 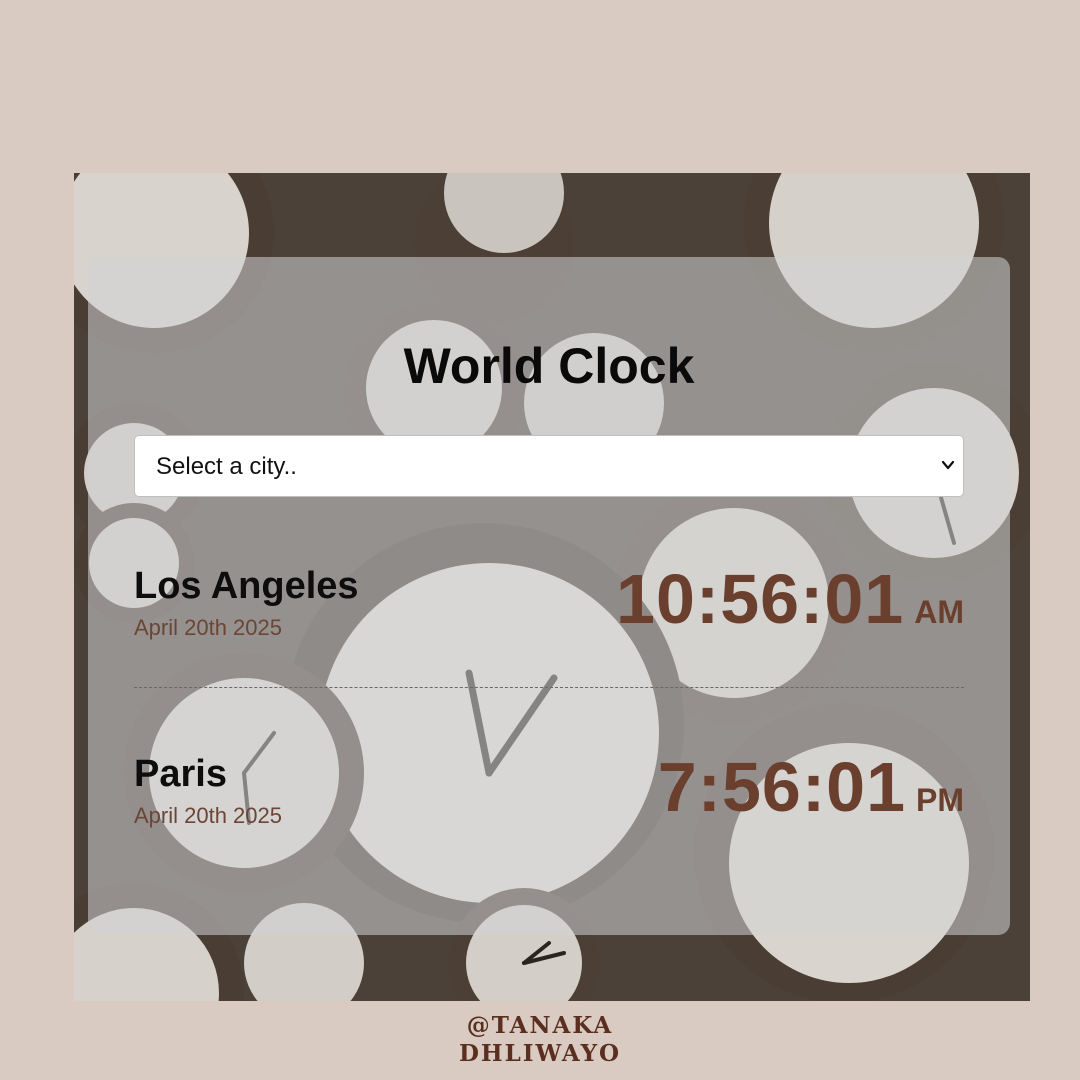 I want to click on city-select-value: Select a city.., so click(x=226, y=466).